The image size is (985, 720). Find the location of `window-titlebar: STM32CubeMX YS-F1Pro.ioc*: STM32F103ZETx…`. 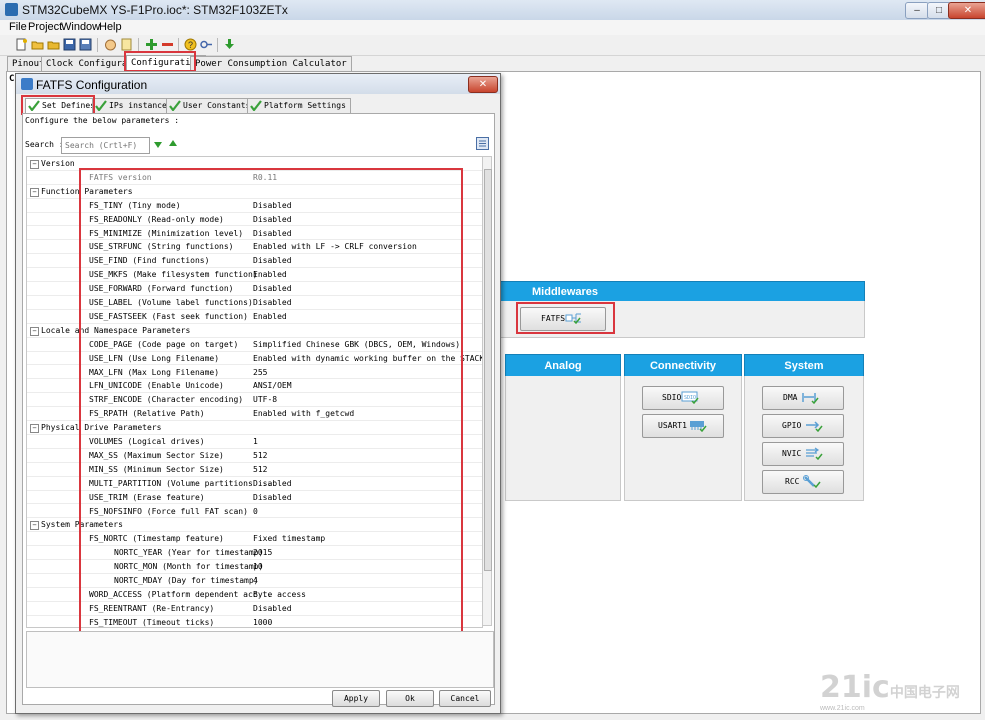

window-titlebar: STM32CubeMX YS-F1Pro.ioc*: STM32F103ZETx… is located at coordinates (492, 10).